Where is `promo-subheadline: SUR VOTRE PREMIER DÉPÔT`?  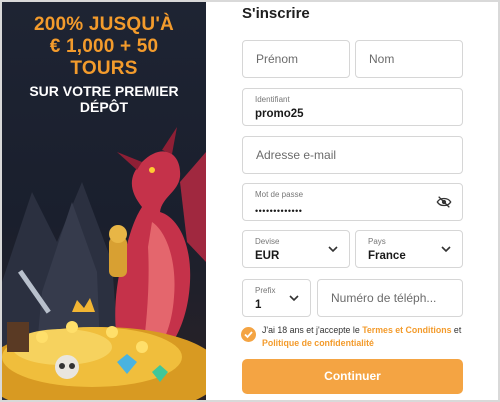 promo-subheadline: SUR VOTRE PREMIER DÉPÔT is located at coordinates (104, 99).